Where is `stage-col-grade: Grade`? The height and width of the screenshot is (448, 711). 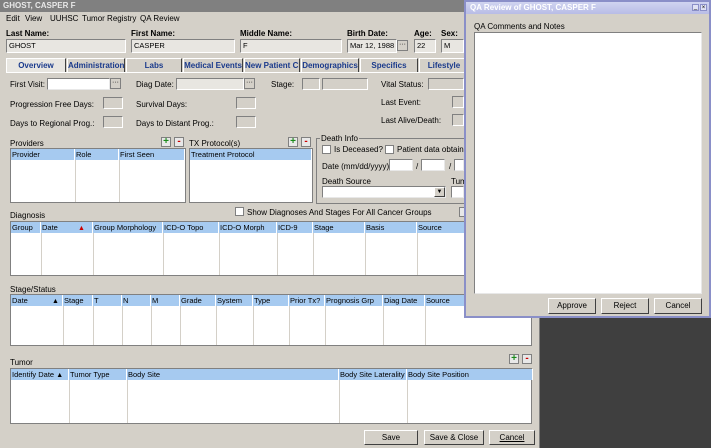
stage-col-grade: Grade is located at coordinates (198, 300).